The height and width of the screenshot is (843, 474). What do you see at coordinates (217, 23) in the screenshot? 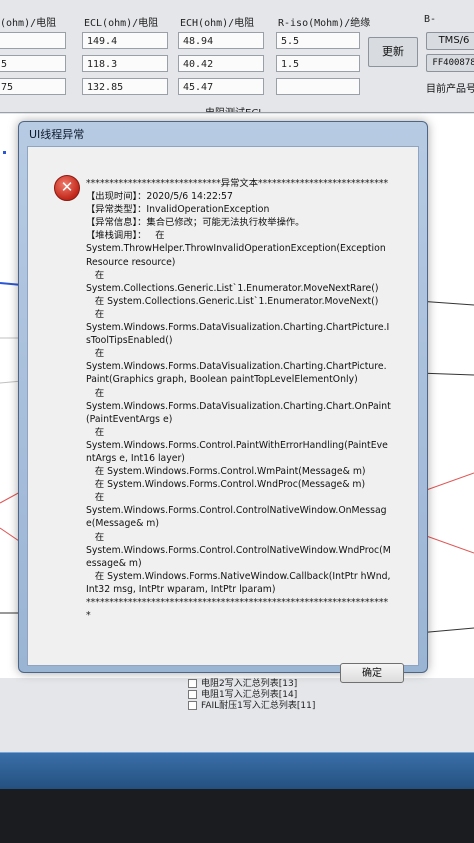
I see `column-header-ech: ECH(ohm)/电阻` at bounding box center [217, 23].